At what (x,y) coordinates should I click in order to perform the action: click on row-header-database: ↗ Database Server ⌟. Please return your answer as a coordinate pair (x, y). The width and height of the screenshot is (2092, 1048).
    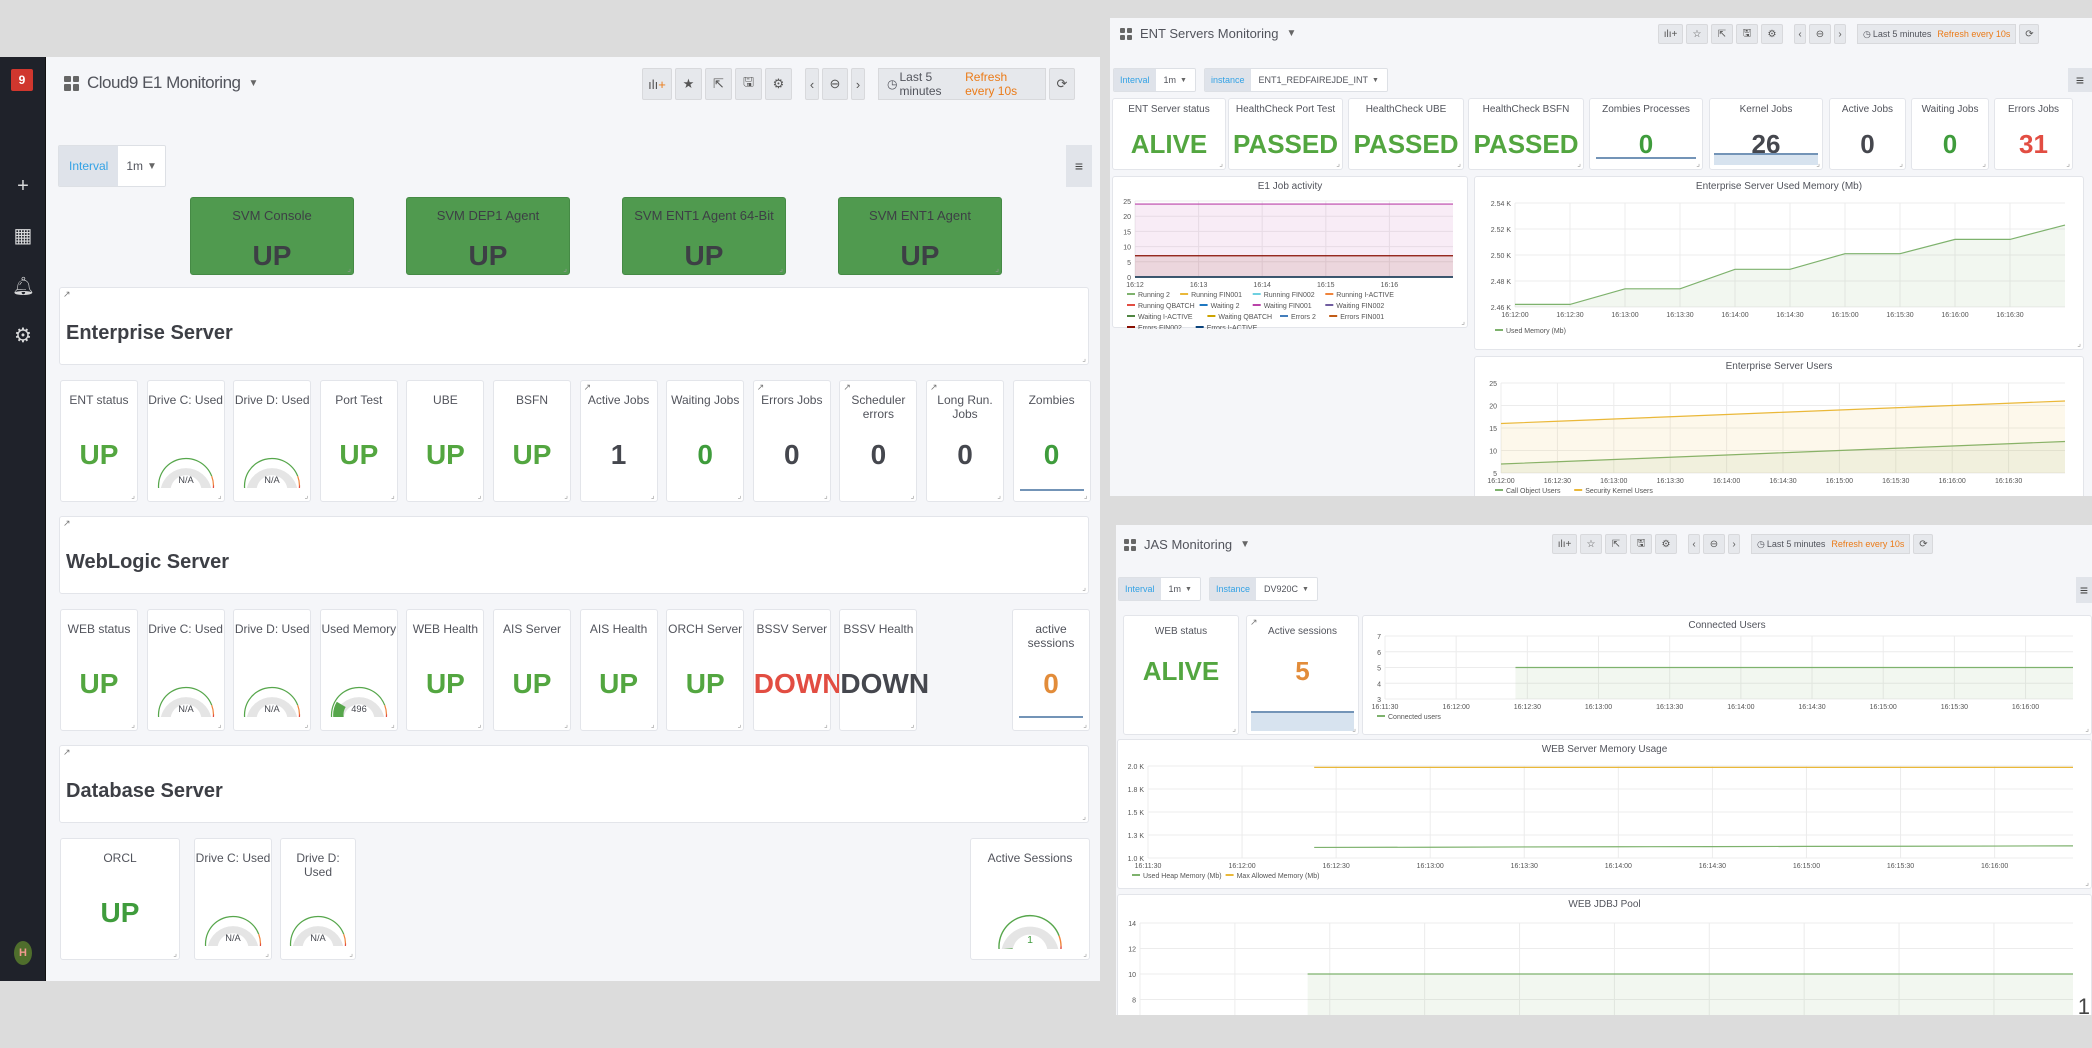
    Looking at the image, I should click on (574, 784).